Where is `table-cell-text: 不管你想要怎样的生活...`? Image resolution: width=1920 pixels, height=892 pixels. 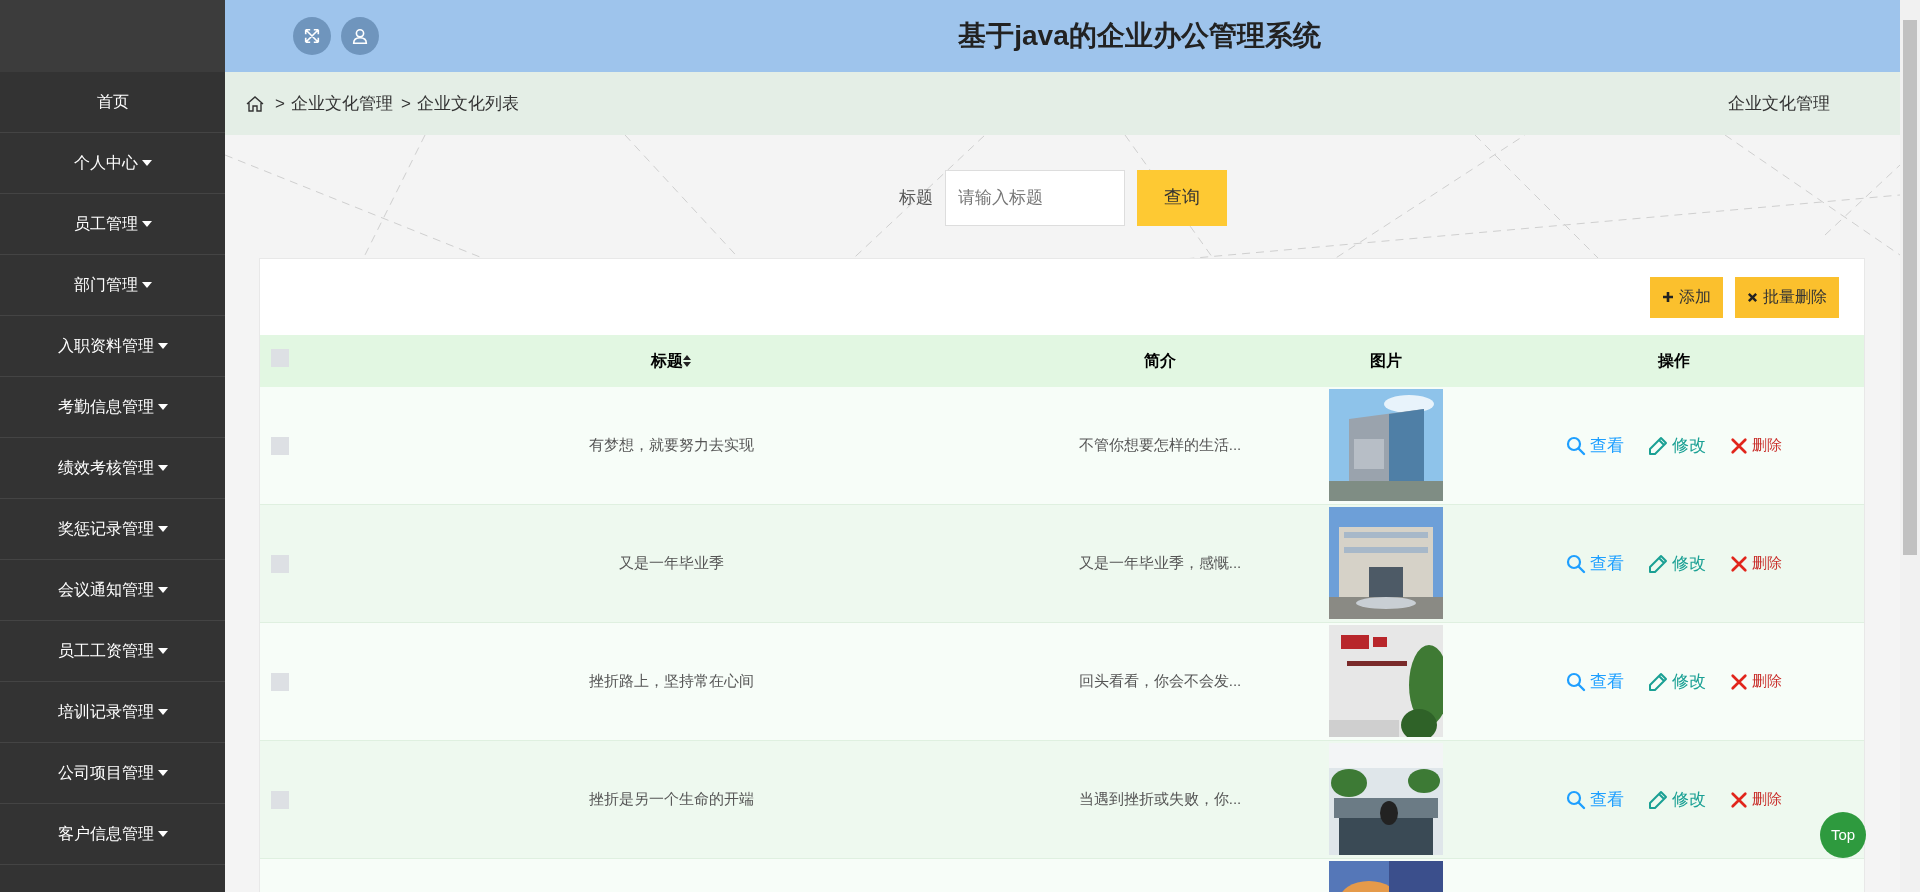 table-cell-text: 不管你想要怎样的生活... is located at coordinates (1160, 445).